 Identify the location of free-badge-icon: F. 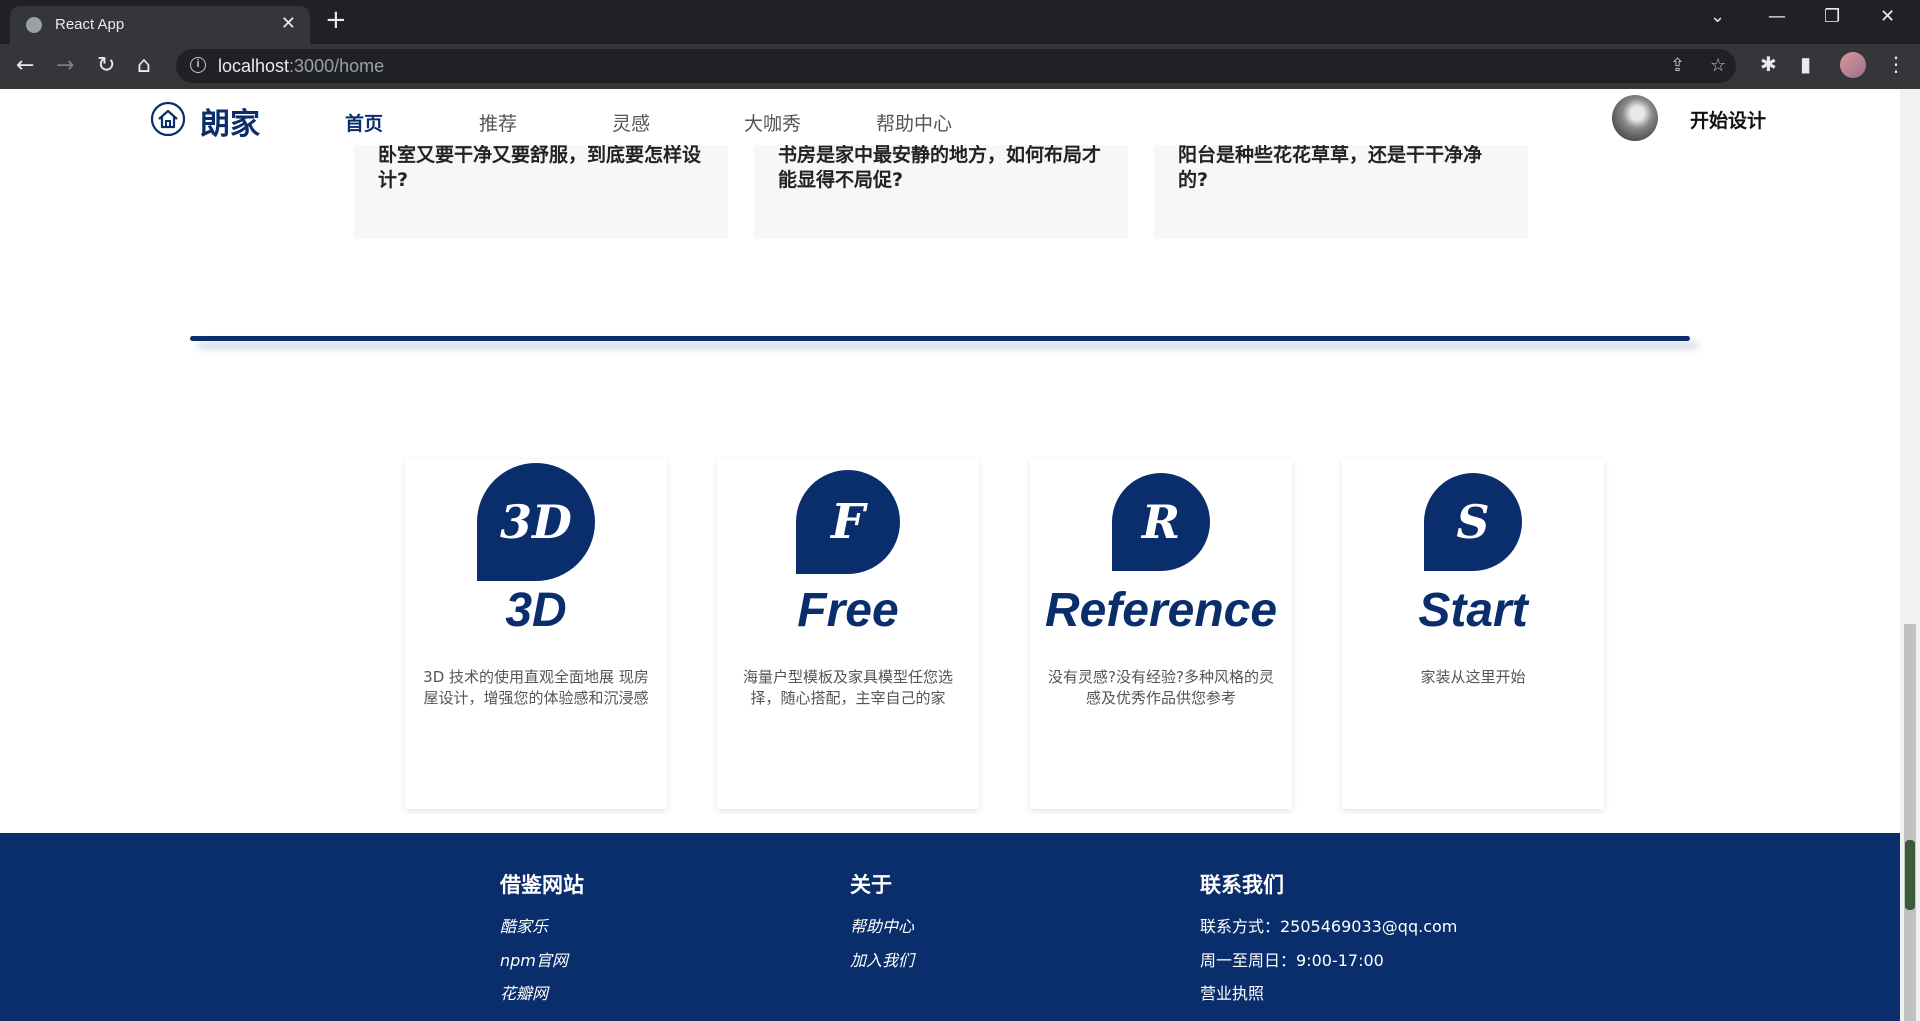
(848, 522).